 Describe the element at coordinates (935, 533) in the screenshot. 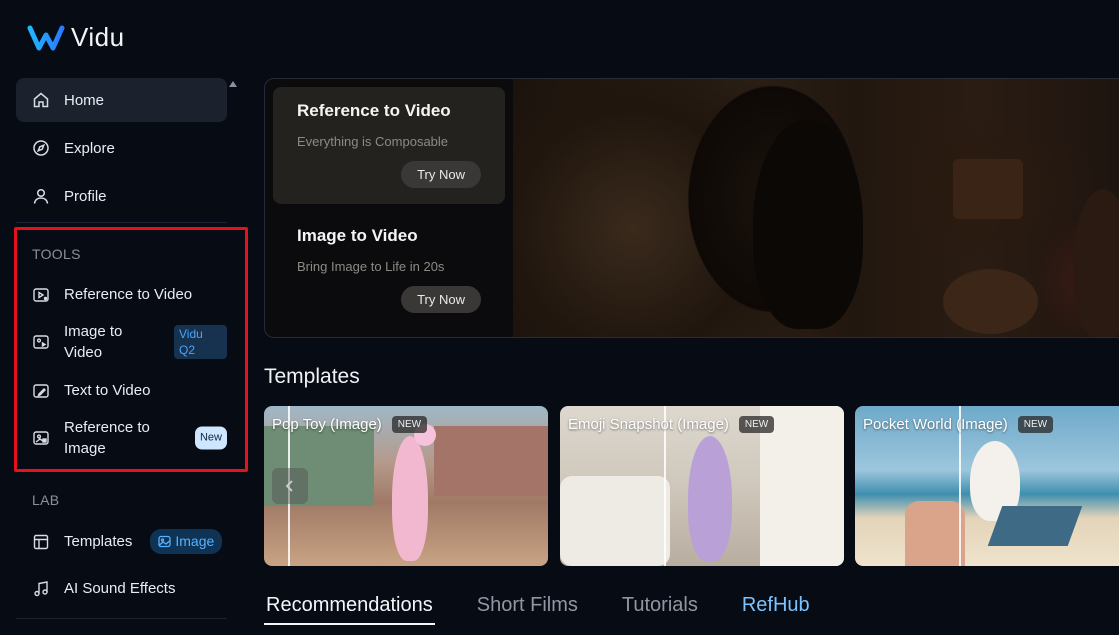

I see `hand` at that location.